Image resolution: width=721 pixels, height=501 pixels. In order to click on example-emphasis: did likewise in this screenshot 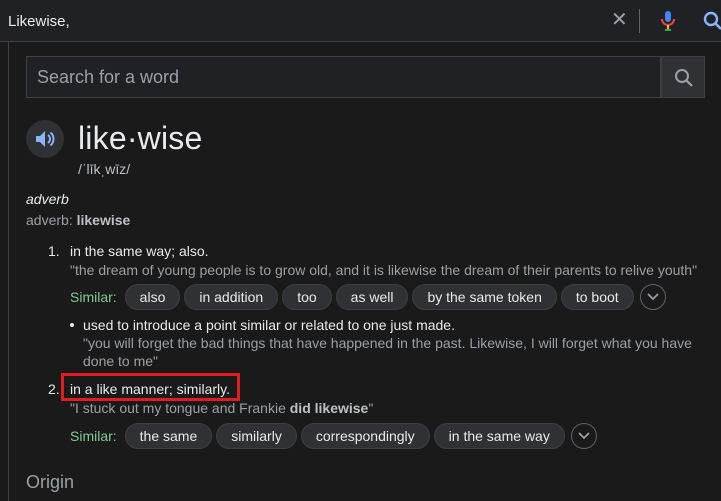, I will do `click(329, 408)`.